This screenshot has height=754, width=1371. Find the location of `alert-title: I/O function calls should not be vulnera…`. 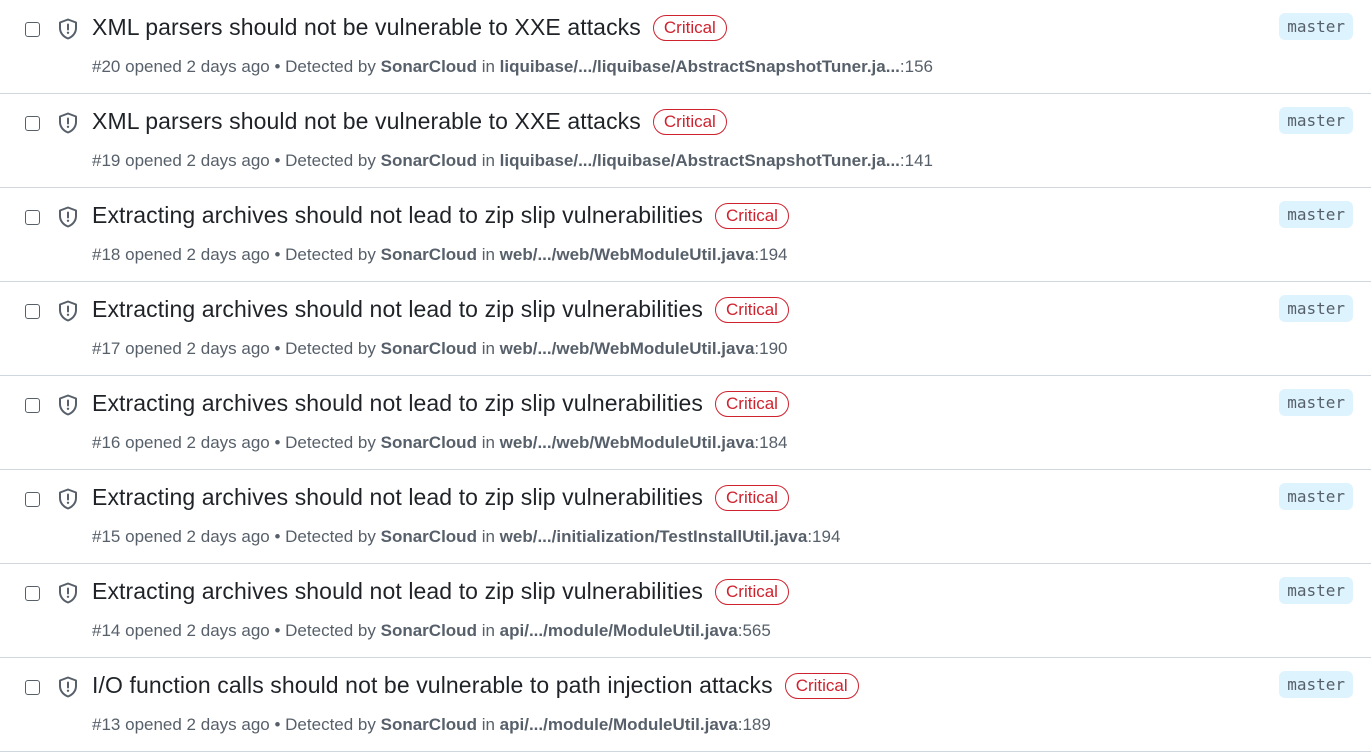

alert-title: I/O function calls should not be vulnera… is located at coordinates (432, 685).